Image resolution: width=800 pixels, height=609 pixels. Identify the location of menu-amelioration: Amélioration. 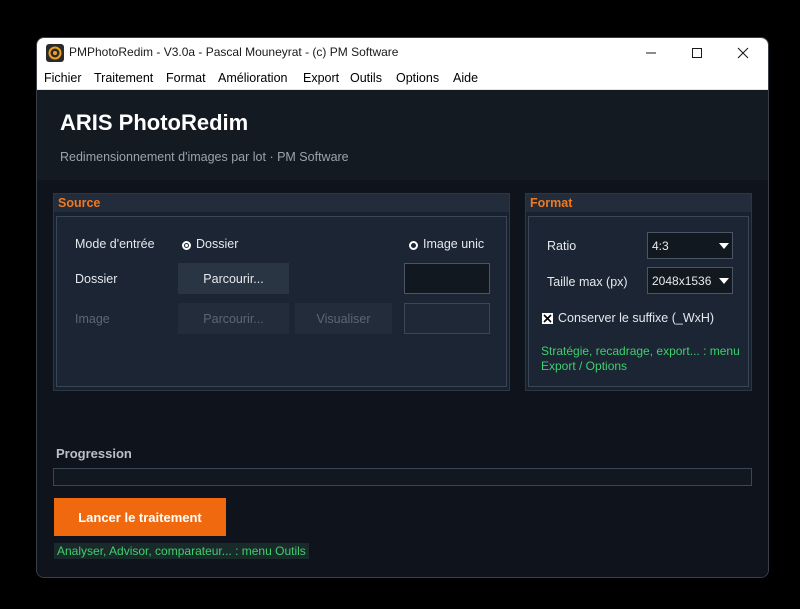
(252, 78).